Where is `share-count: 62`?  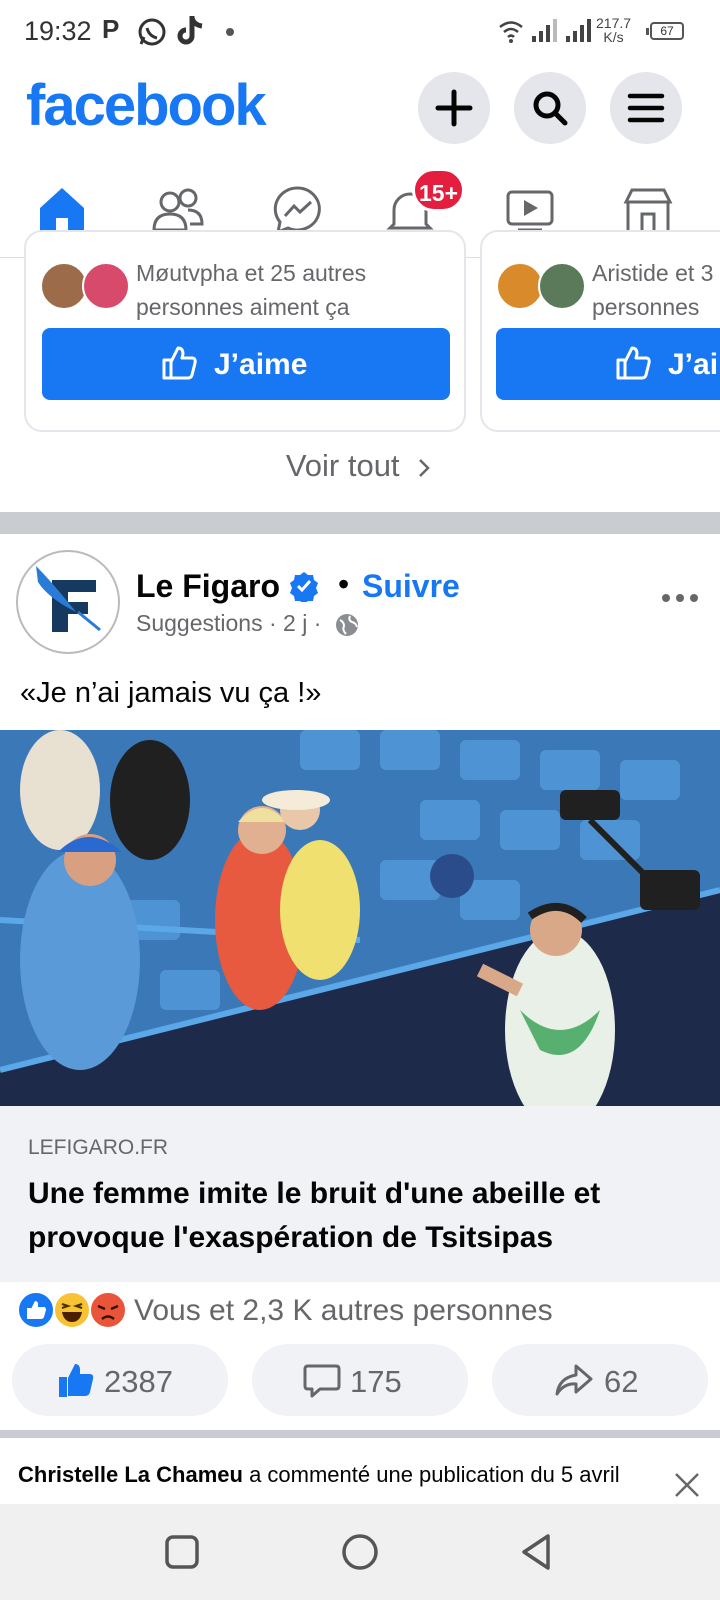
share-count: 62 is located at coordinates (621, 1381).